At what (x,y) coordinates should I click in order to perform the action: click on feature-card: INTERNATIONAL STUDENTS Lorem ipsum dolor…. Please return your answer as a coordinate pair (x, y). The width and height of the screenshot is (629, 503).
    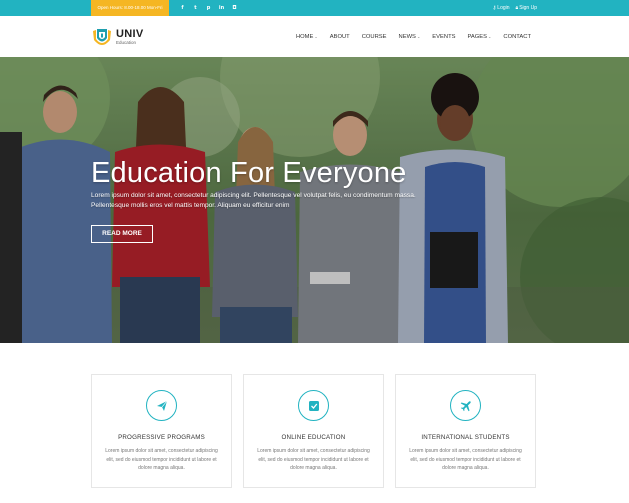
    Looking at the image, I should click on (465, 431).